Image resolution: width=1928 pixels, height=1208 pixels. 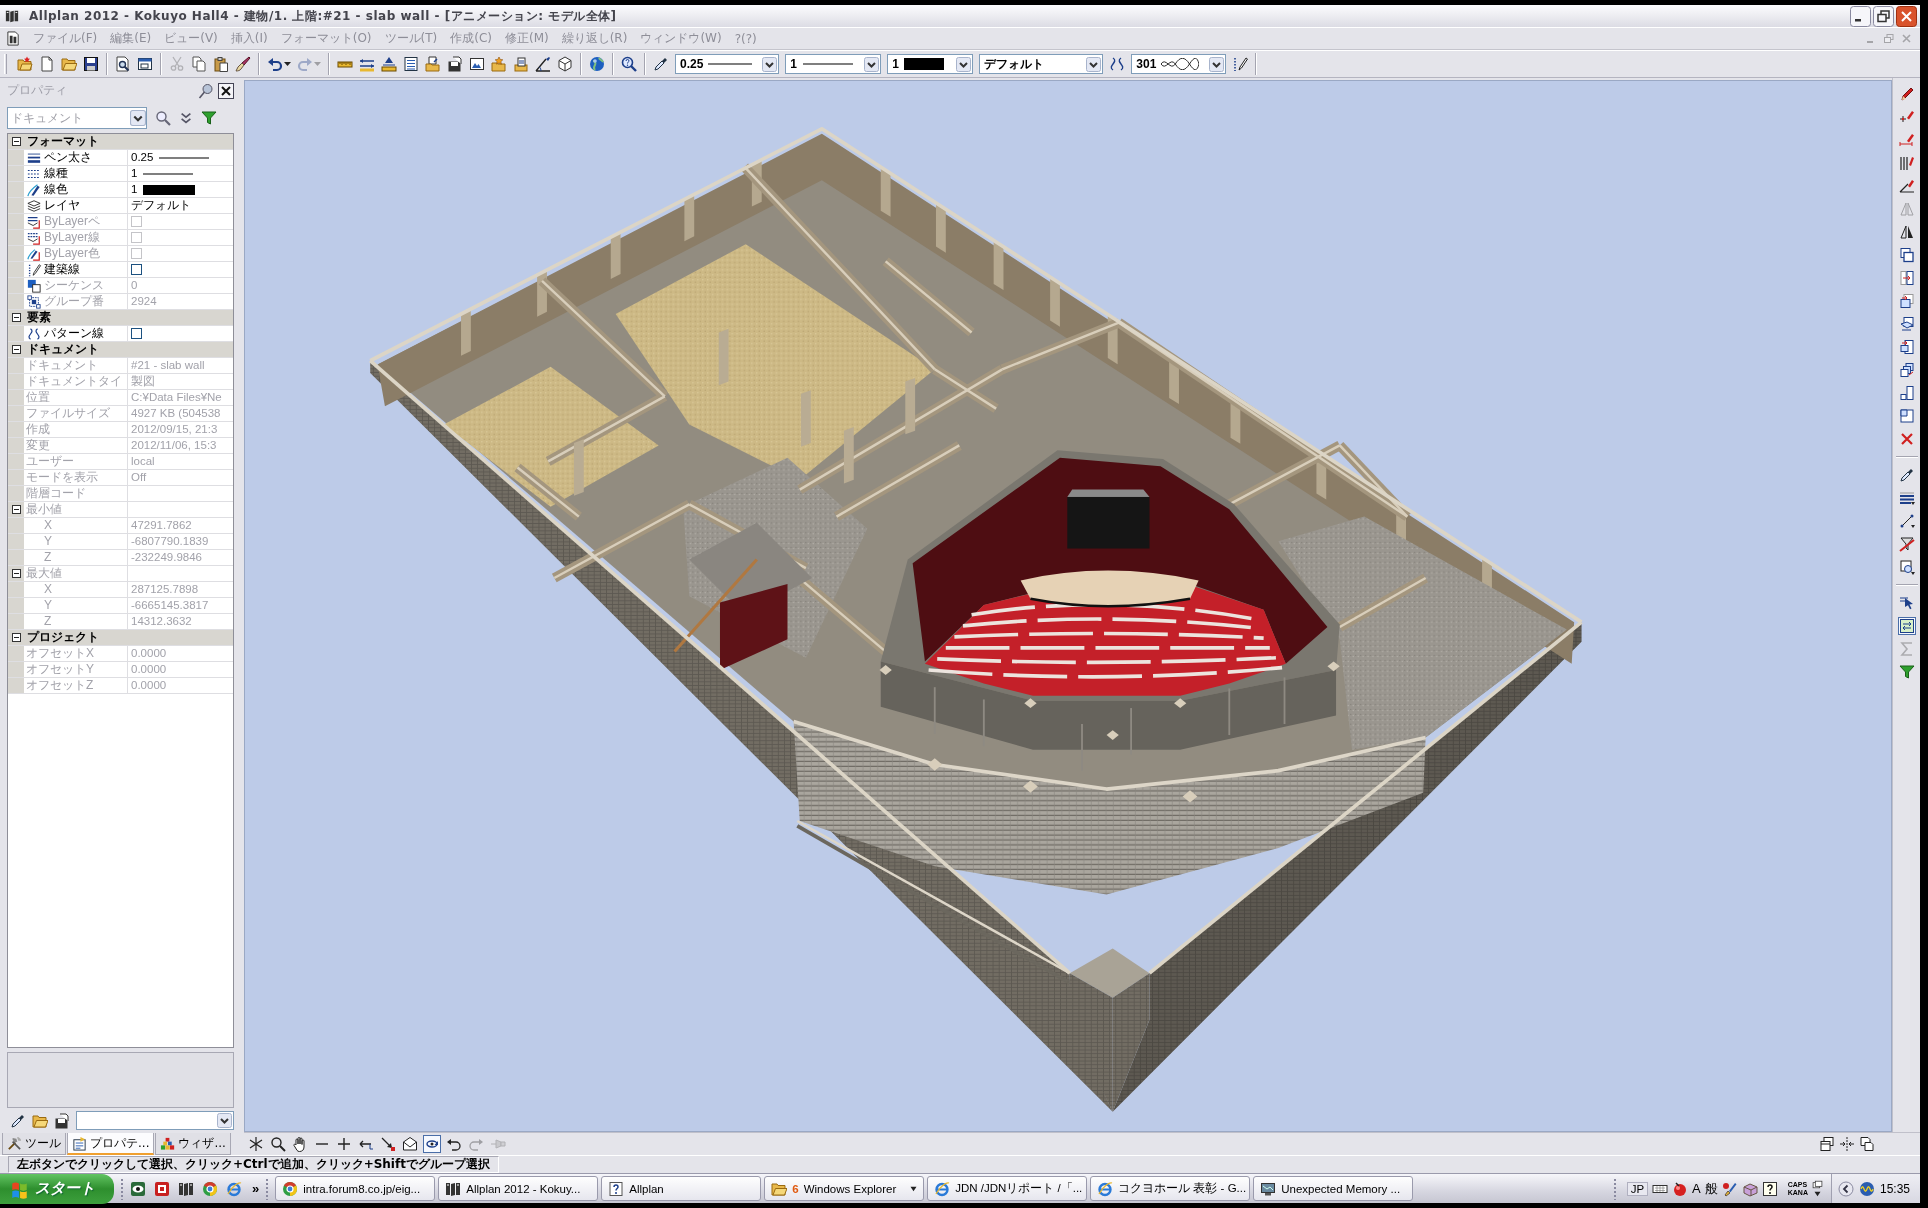 I want to click on pin-icon, so click(x=206, y=90).